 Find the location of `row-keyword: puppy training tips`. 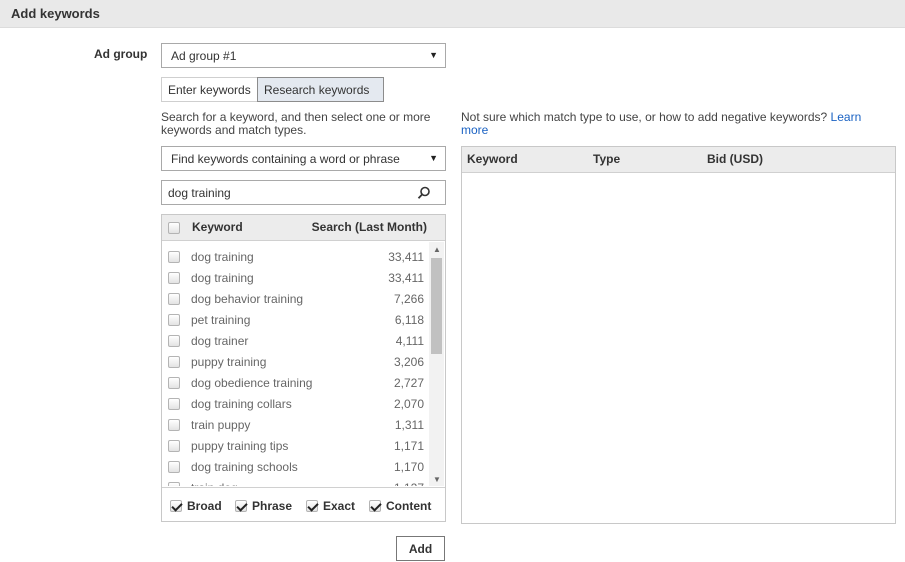

row-keyword: puppy training tips is located at coordinates (240, 446).